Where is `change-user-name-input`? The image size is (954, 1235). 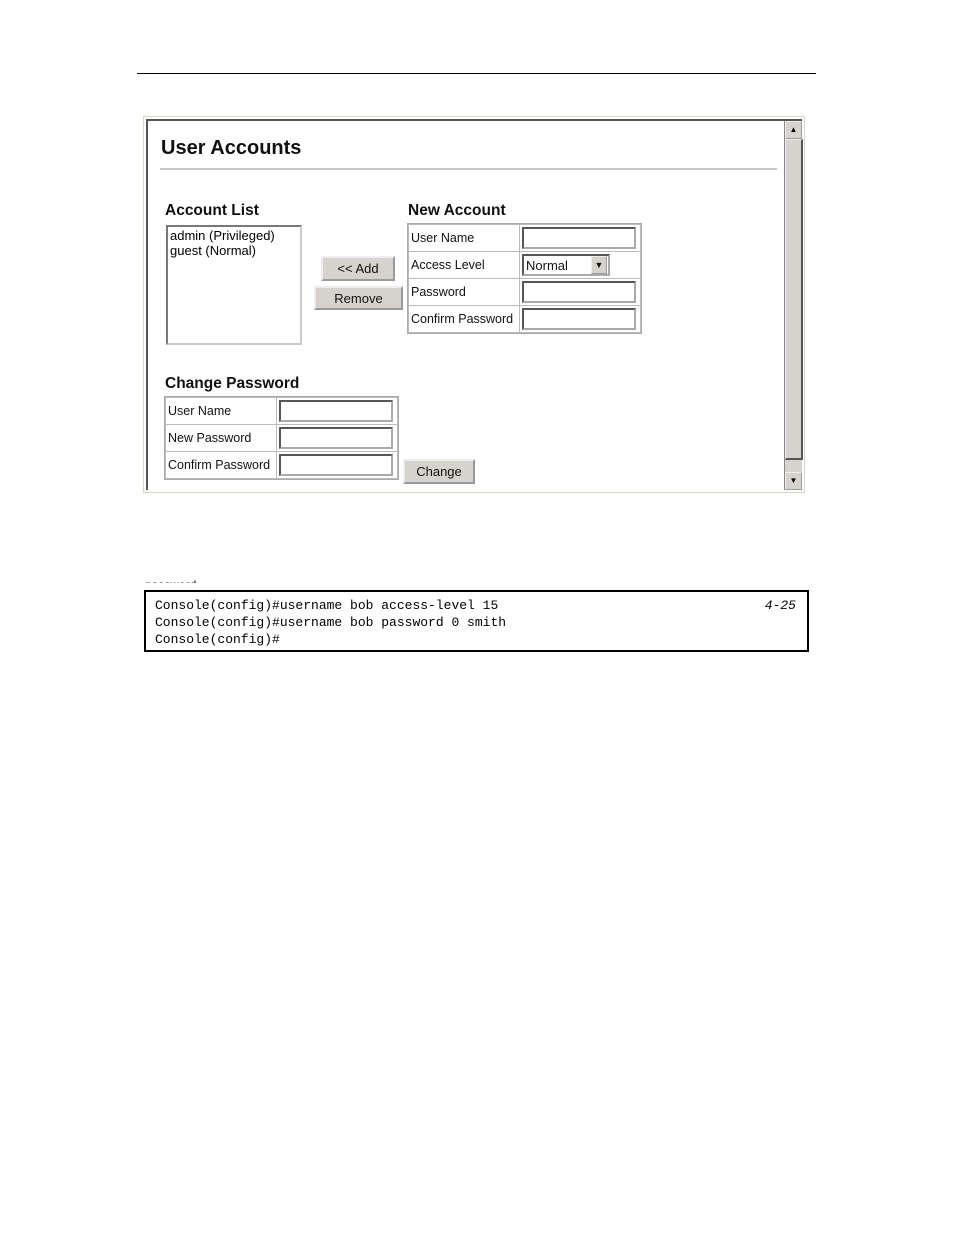 change-user-name-input is located at coordinates (336, 411).